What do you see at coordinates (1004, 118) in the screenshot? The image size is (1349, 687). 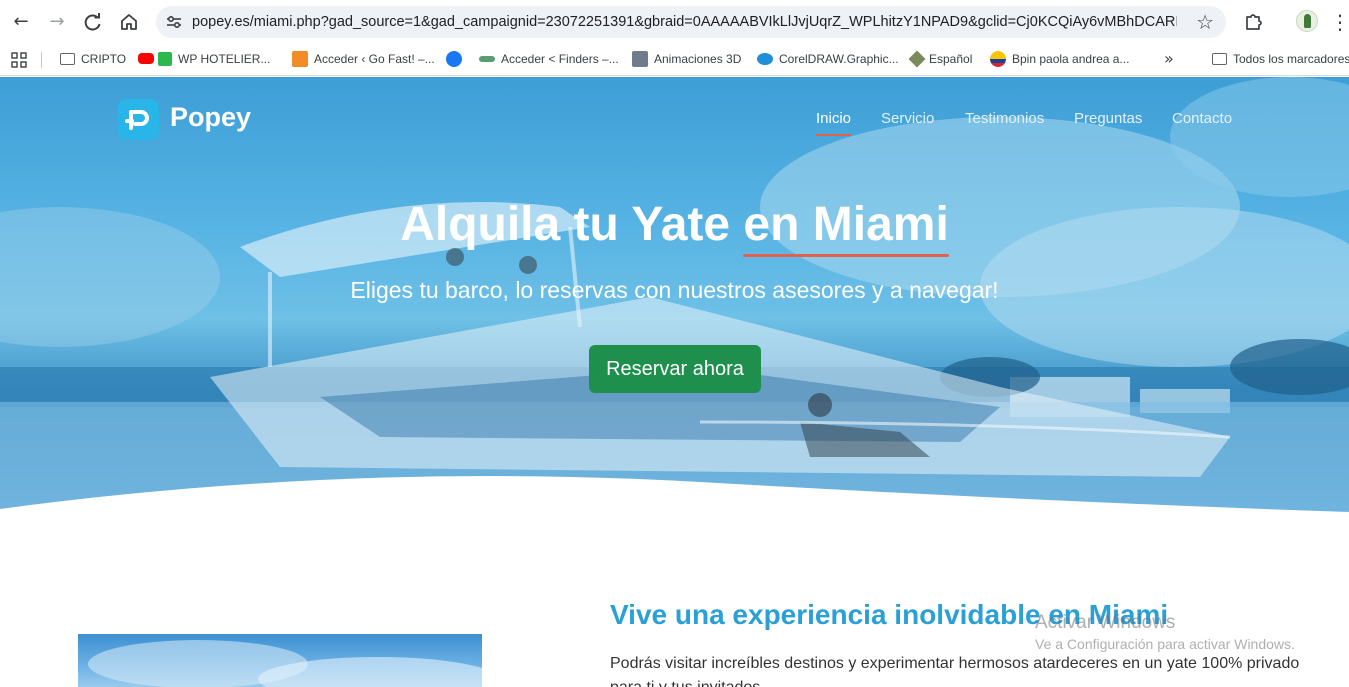 I see `nav-testimonios: Testimonios` at bounding box center [1004, 118].